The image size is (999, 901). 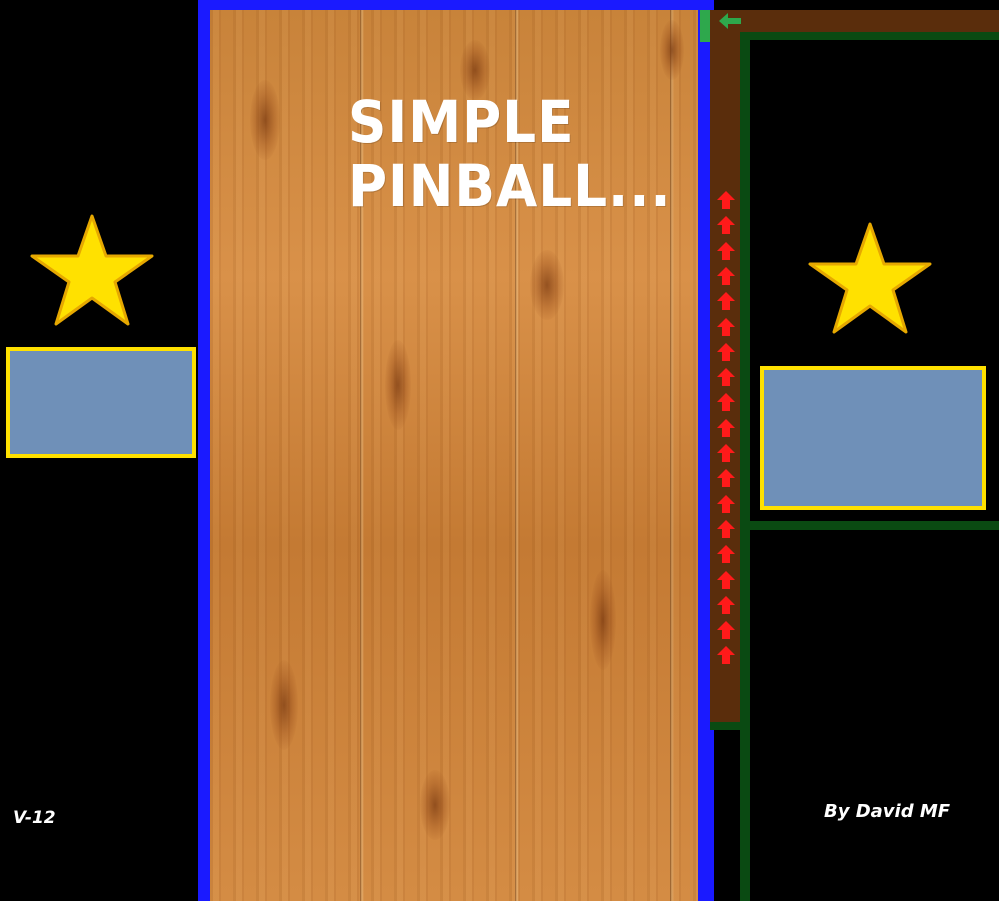 What do you see at coordinates (725, 366) in the screenshot?
I see `launch-lane` at bounding box center [725, 366].